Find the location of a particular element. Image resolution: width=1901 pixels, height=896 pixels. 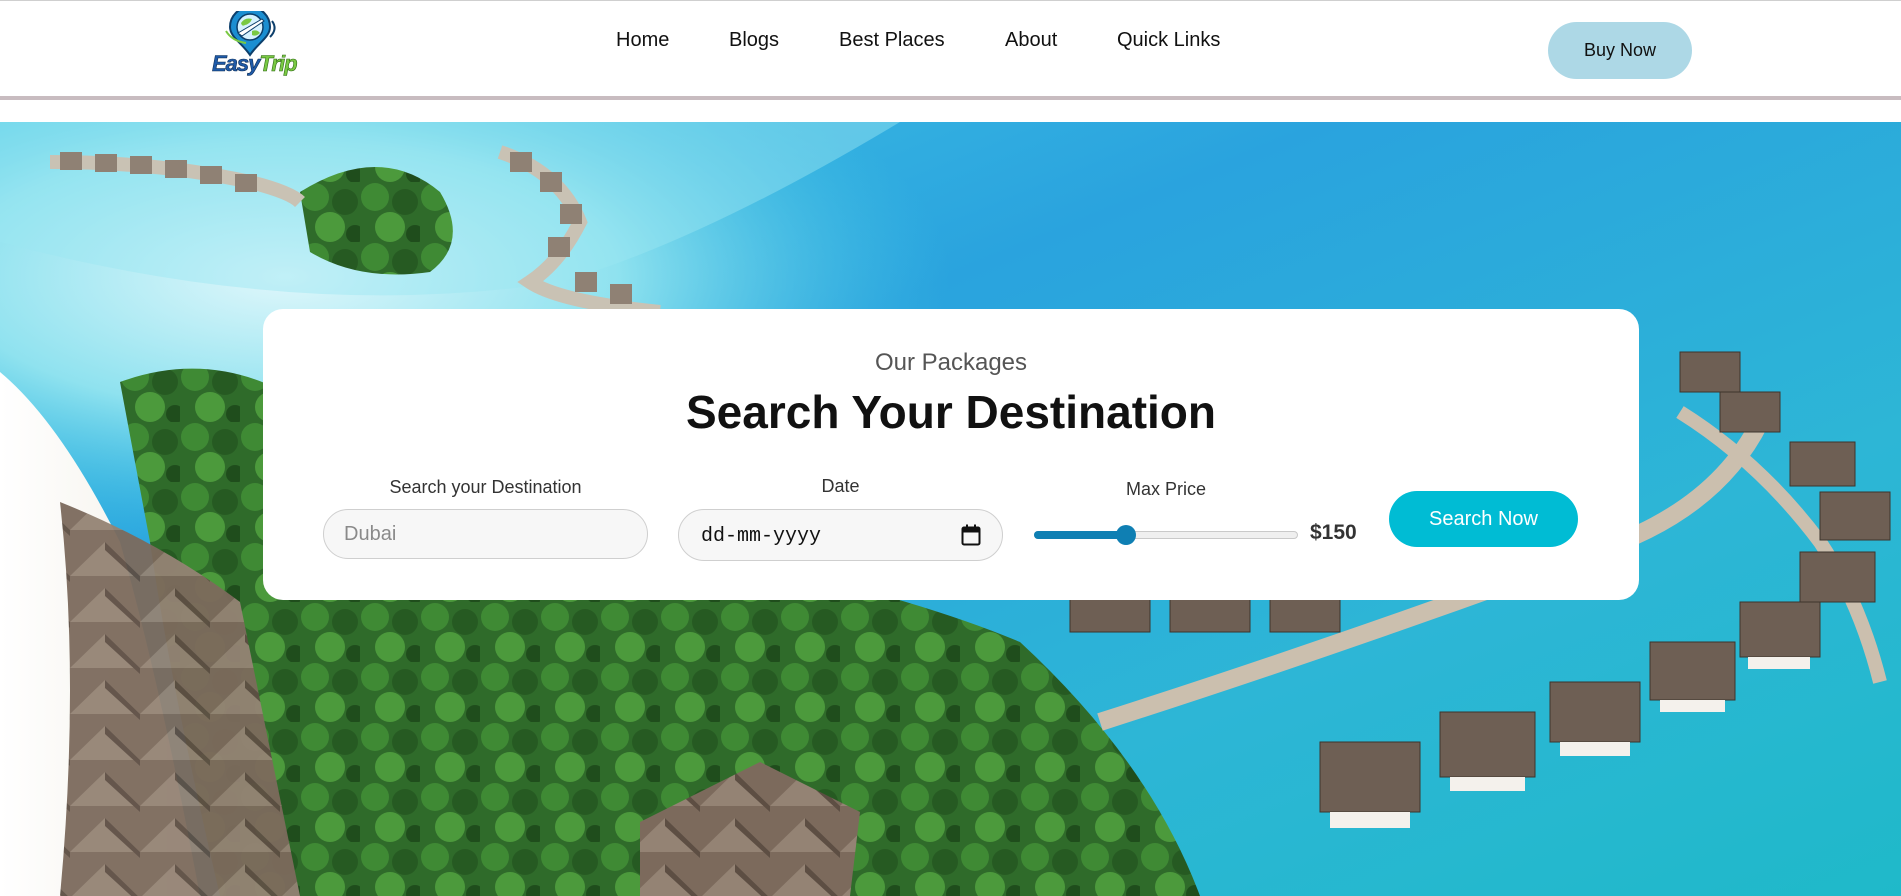

logo-word-easy: Easy is located at coordinates (236, 64).